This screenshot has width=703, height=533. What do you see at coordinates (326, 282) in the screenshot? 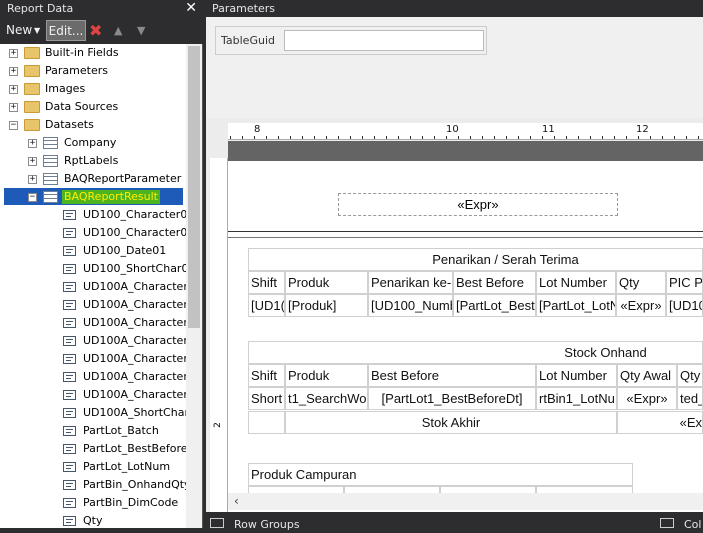
I see `table1-header-cell: Produk` at bounding box center [326, 282].